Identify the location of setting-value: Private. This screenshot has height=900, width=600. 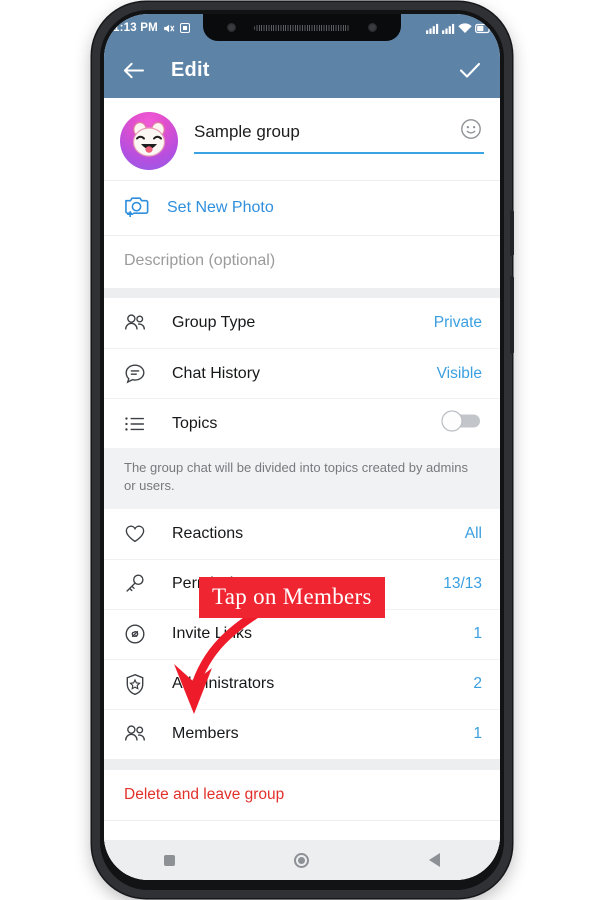
(457, 322).